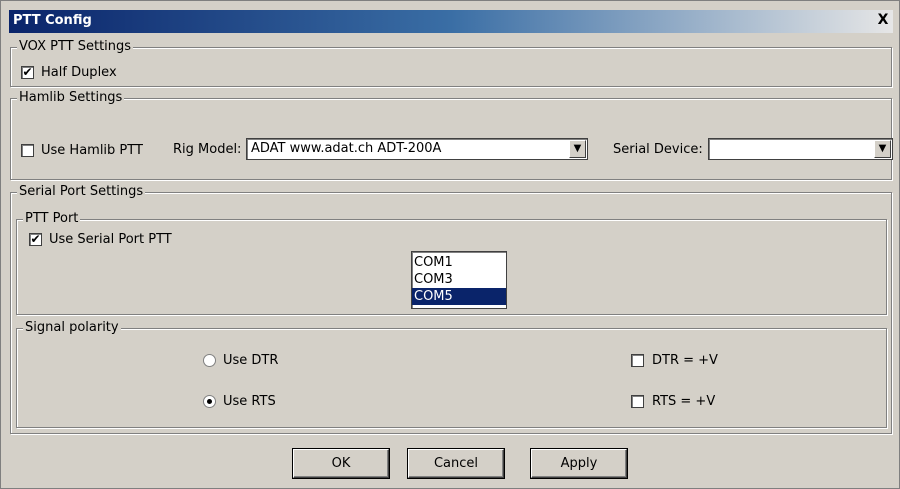 This screenshot has width=900, height=489. I want to click on serial-device-label: Serial Device:, so click(658, 149).